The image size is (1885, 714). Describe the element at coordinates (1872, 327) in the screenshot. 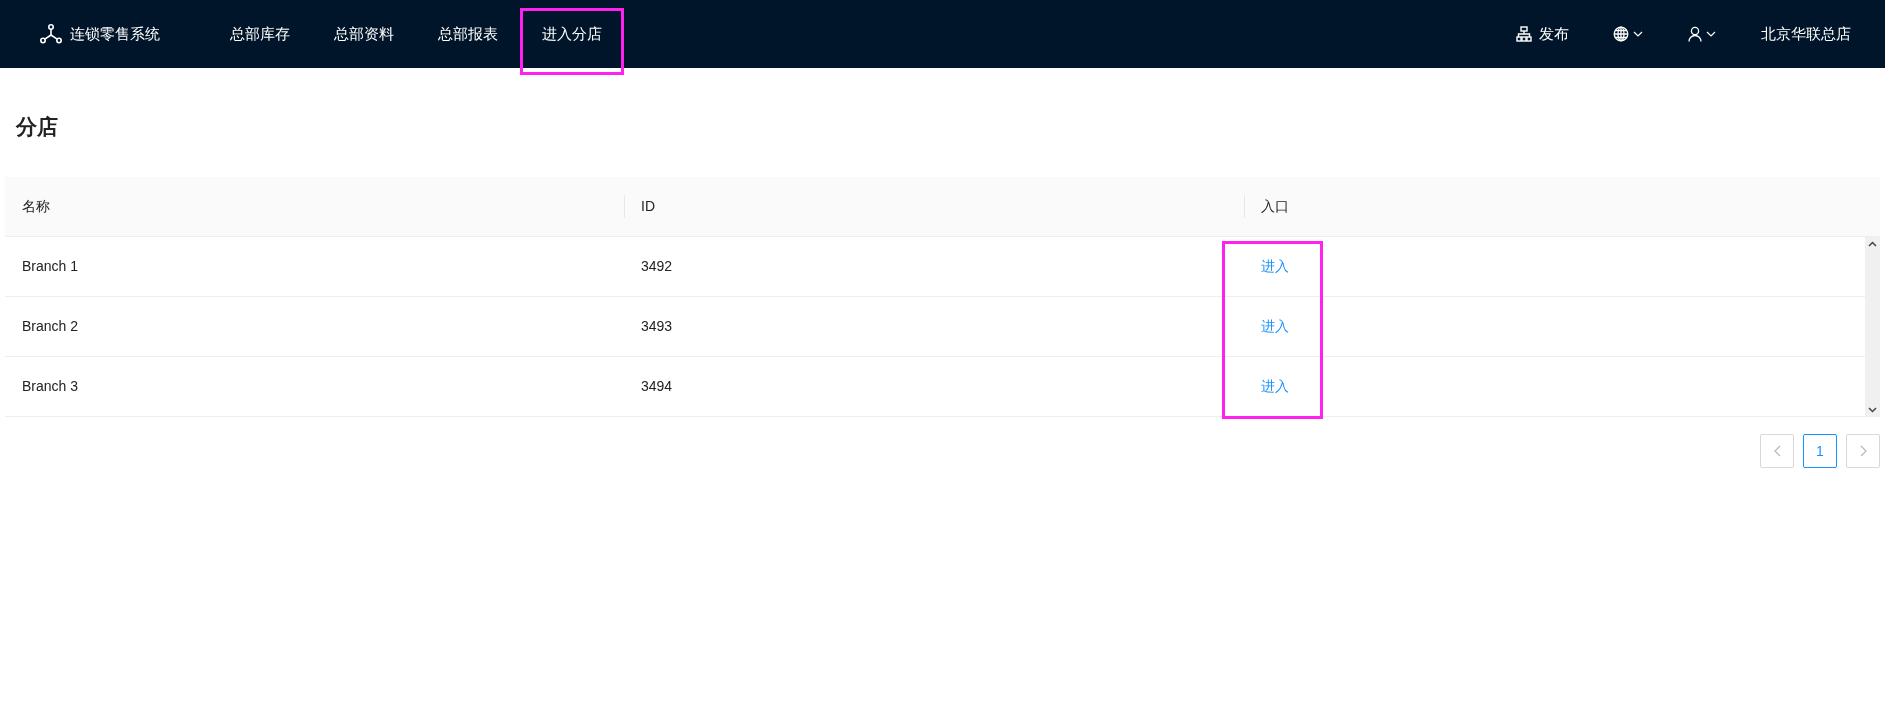

I see `scrollbar` at that location.